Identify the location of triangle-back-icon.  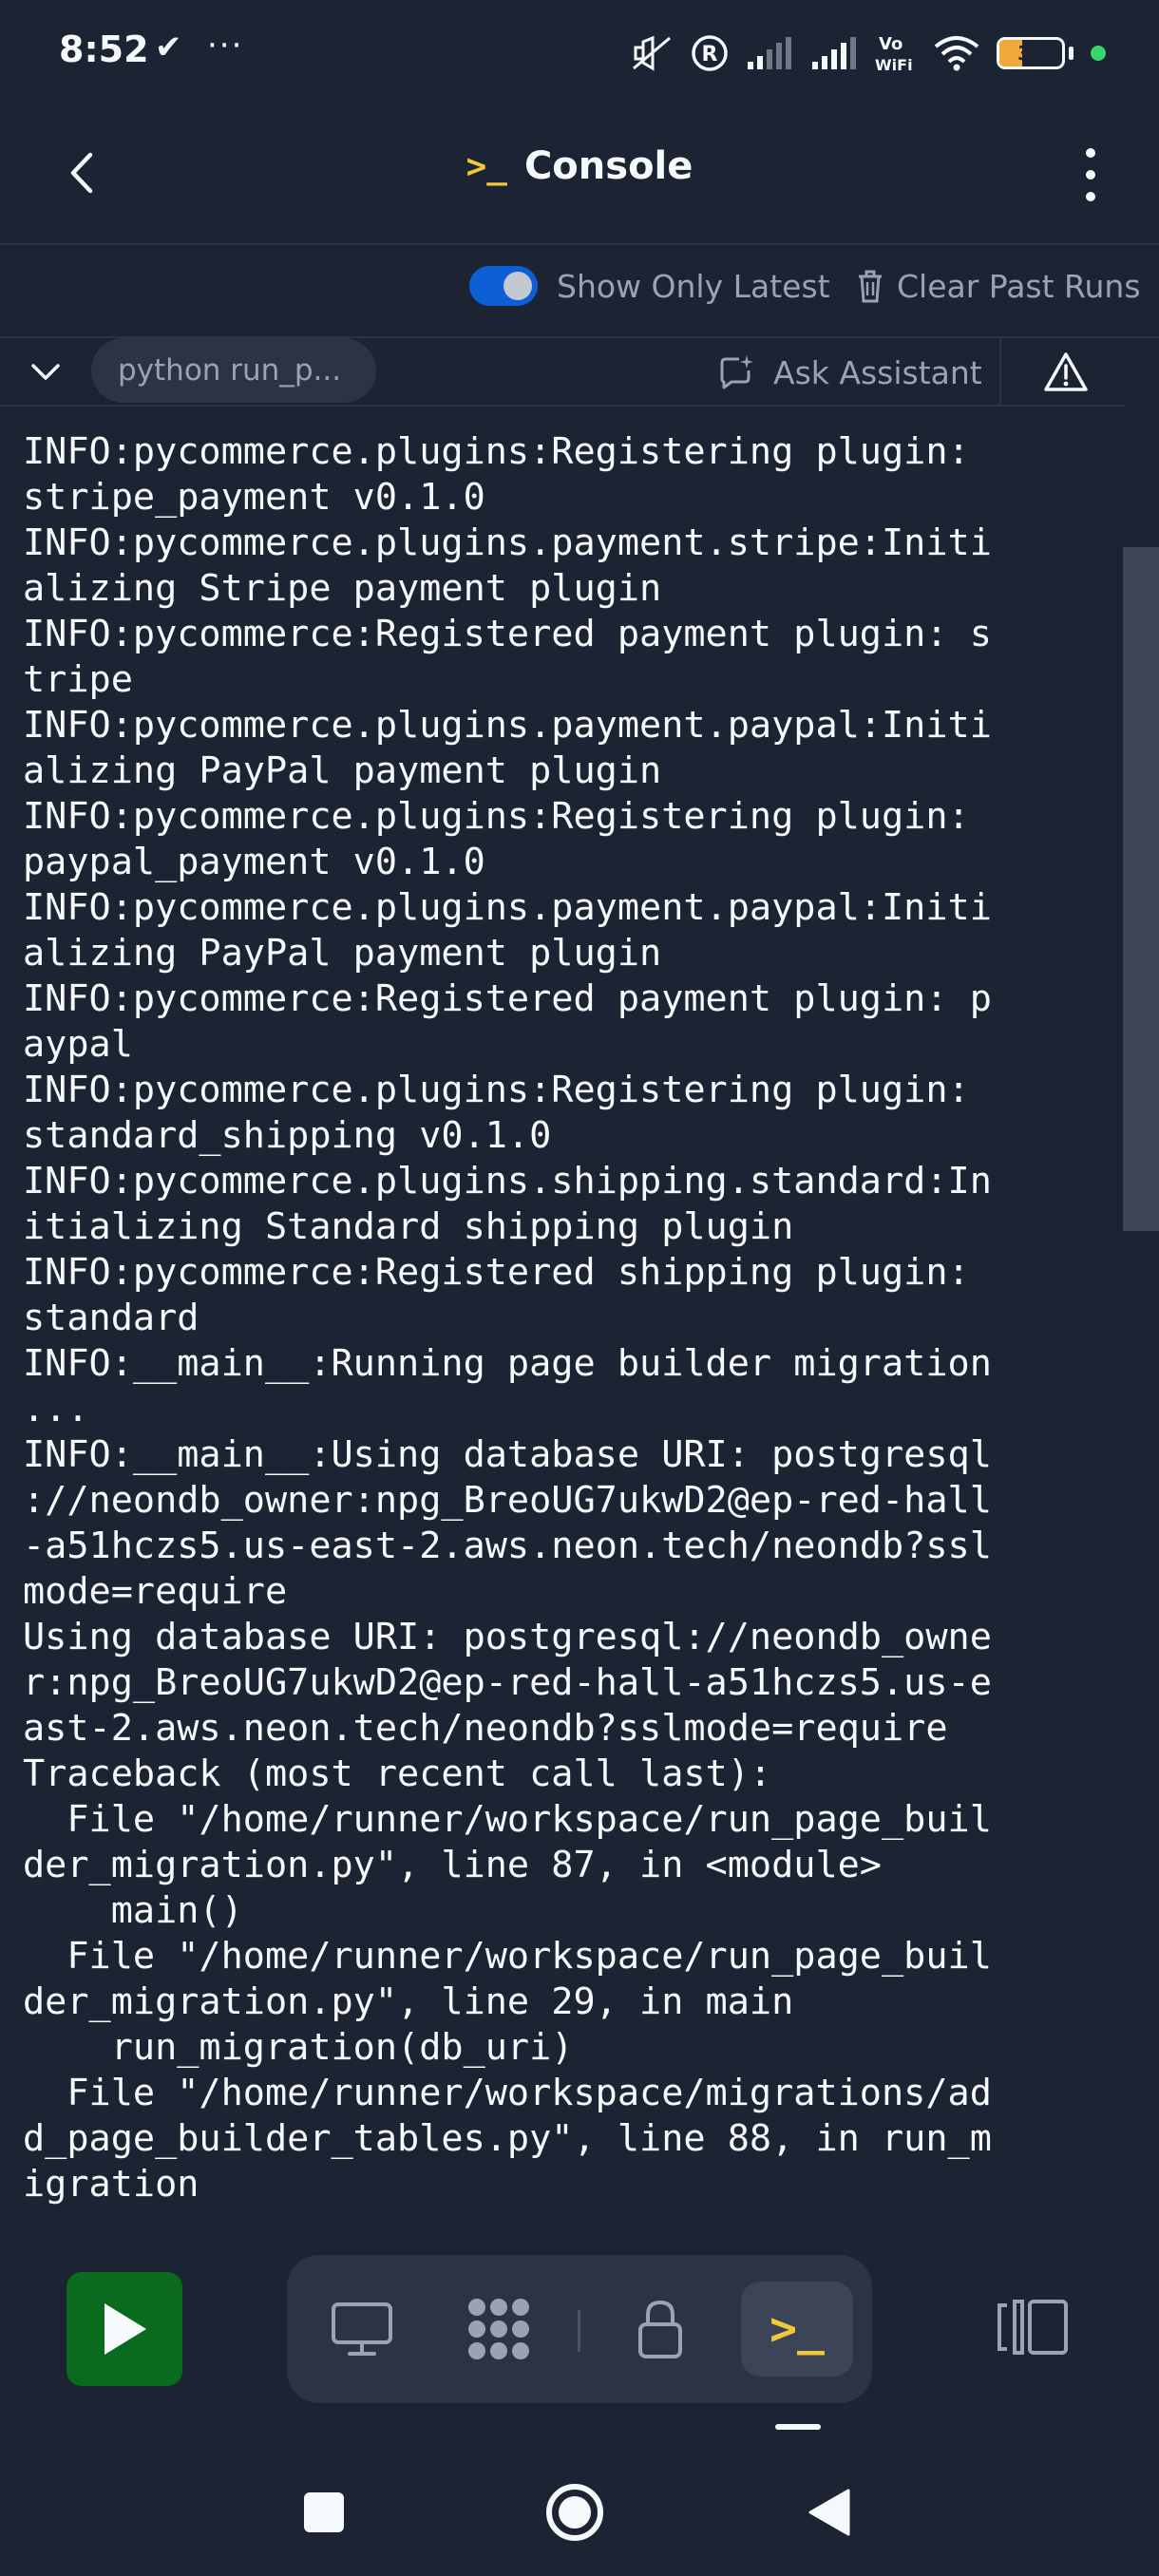
(829, 2512).